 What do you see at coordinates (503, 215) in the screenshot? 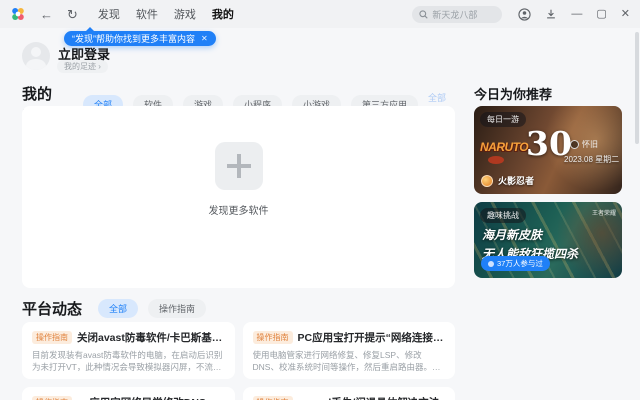
I see `challenge-badge: 趣味挑战` at bounding box center [503, 215].